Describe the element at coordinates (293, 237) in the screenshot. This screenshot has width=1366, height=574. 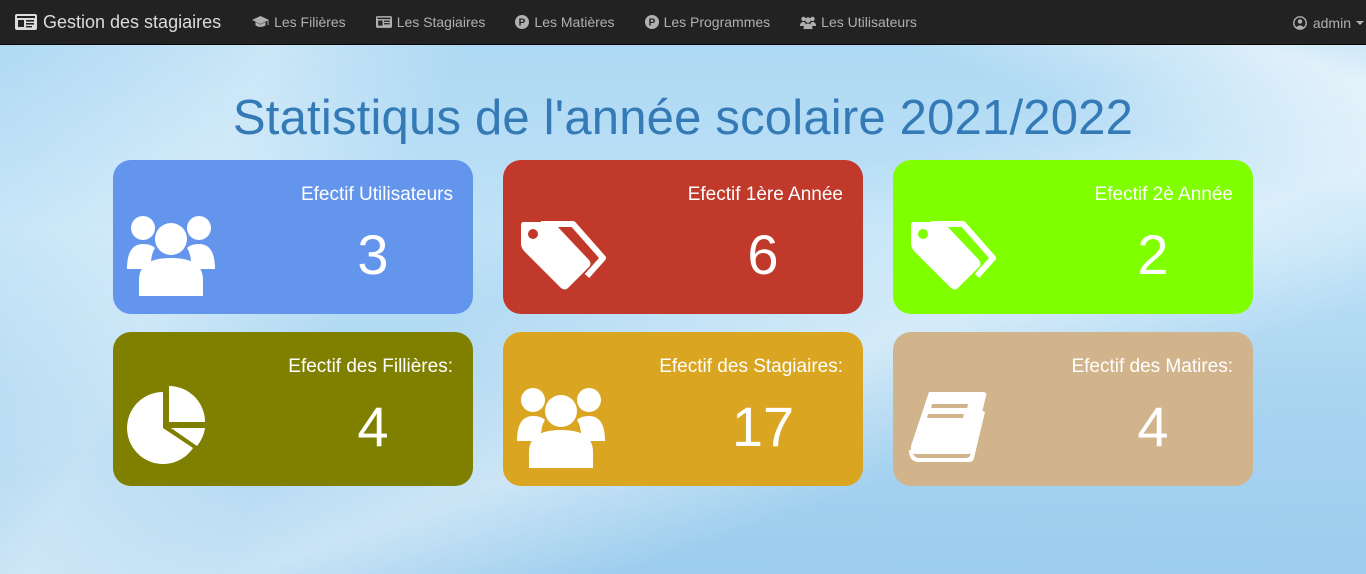
I see `stat-card-utilisateurs: Efectif Utilisateurs 3` at that location.